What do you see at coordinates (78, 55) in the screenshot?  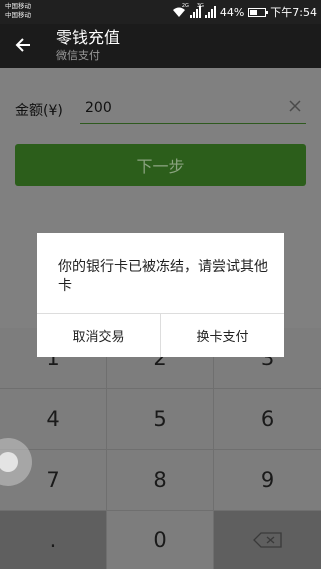 I see `page-subtitle: 微信支付` at bounding box center [78, 55].